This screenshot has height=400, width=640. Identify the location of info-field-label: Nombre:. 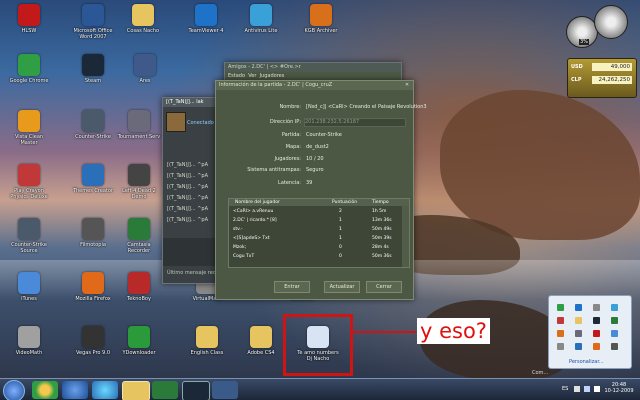
(290, 107).